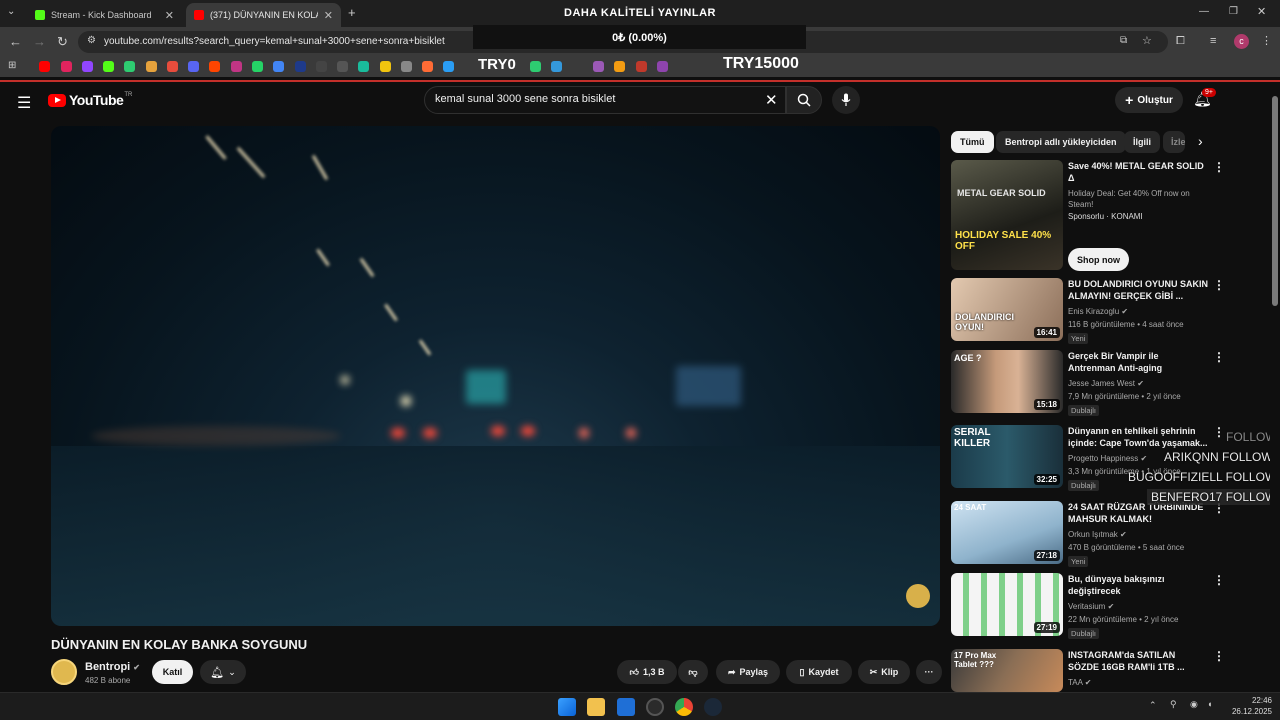 This screenshot has height=720, width=1280. What do you see at coordinates (1180, 41) in the screenshot?
I see `extensions-icon: ⧠` at bounding box center [1180, 41].